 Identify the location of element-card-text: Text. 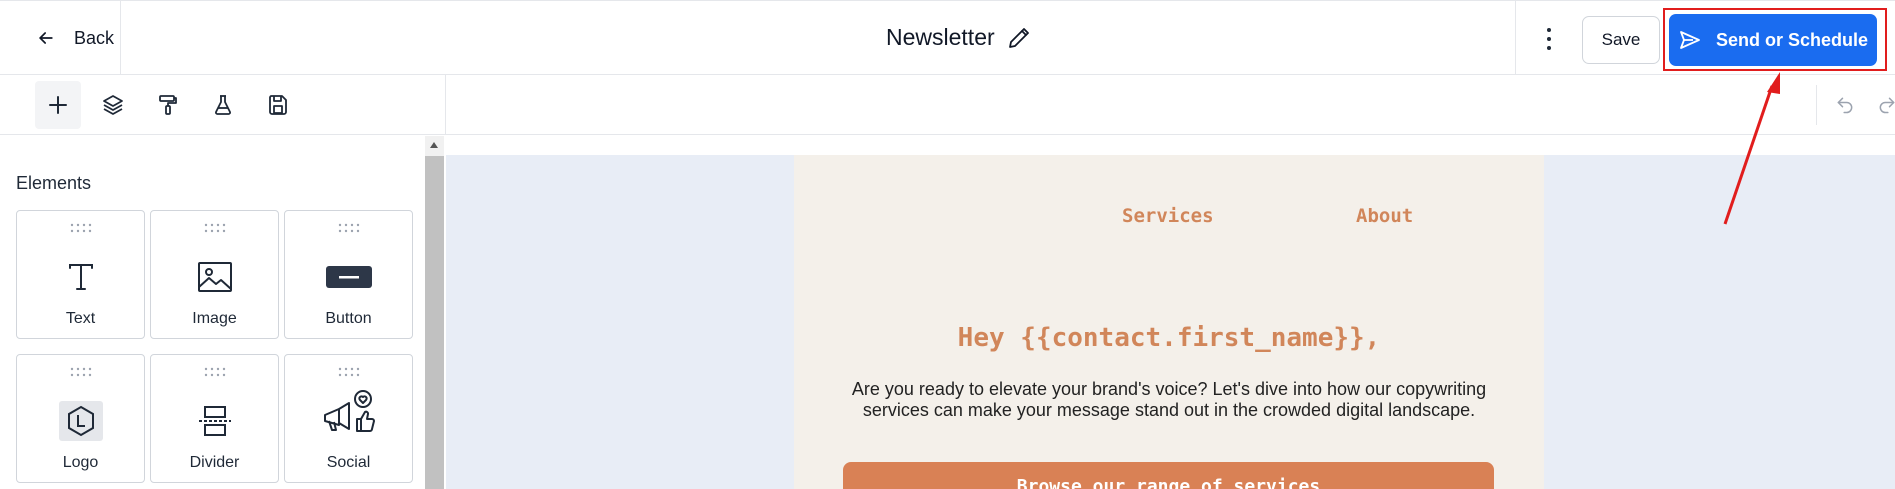
(80, 274).